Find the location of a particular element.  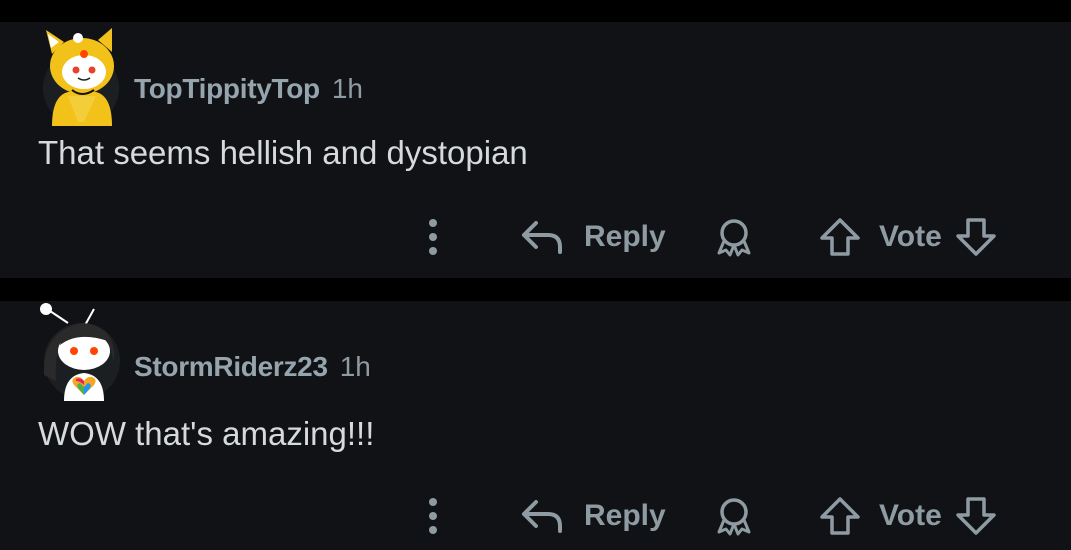

comment-body: That seems hellish and dystopian is located at coordinates (283, 152).